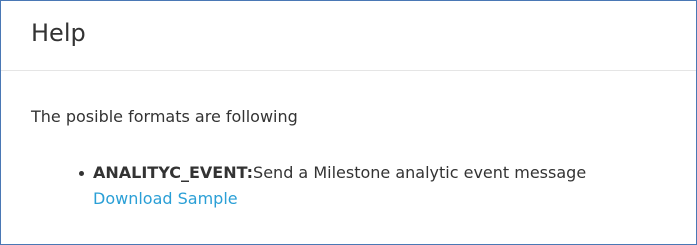  Describe the element at coordinates (81, 173) in the screenshot. I see `bullet-icon` at that location.